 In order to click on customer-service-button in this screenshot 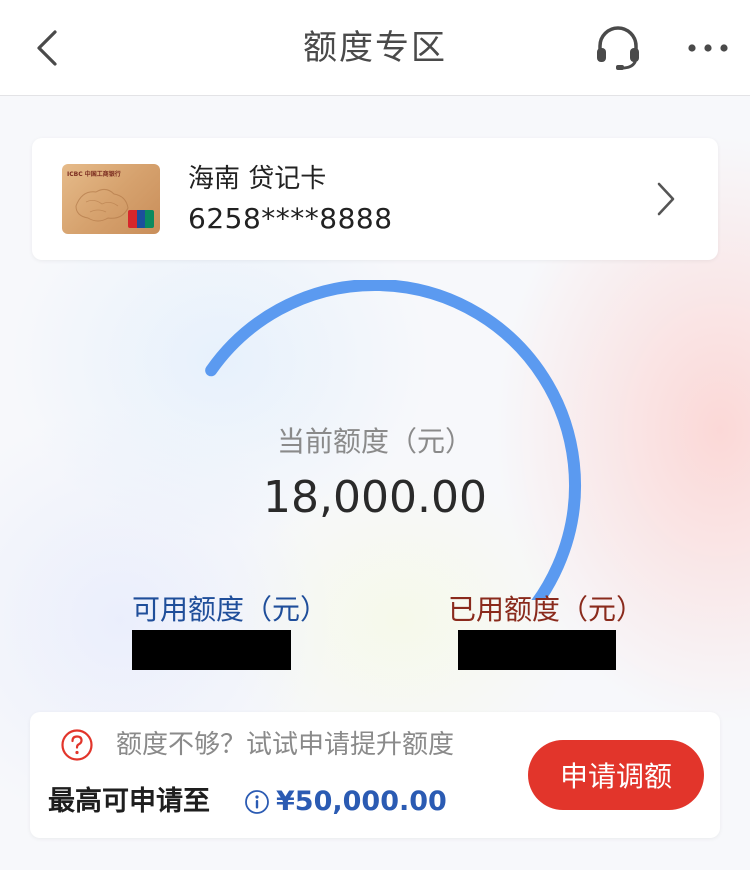, I will do `click(618, 48)`.